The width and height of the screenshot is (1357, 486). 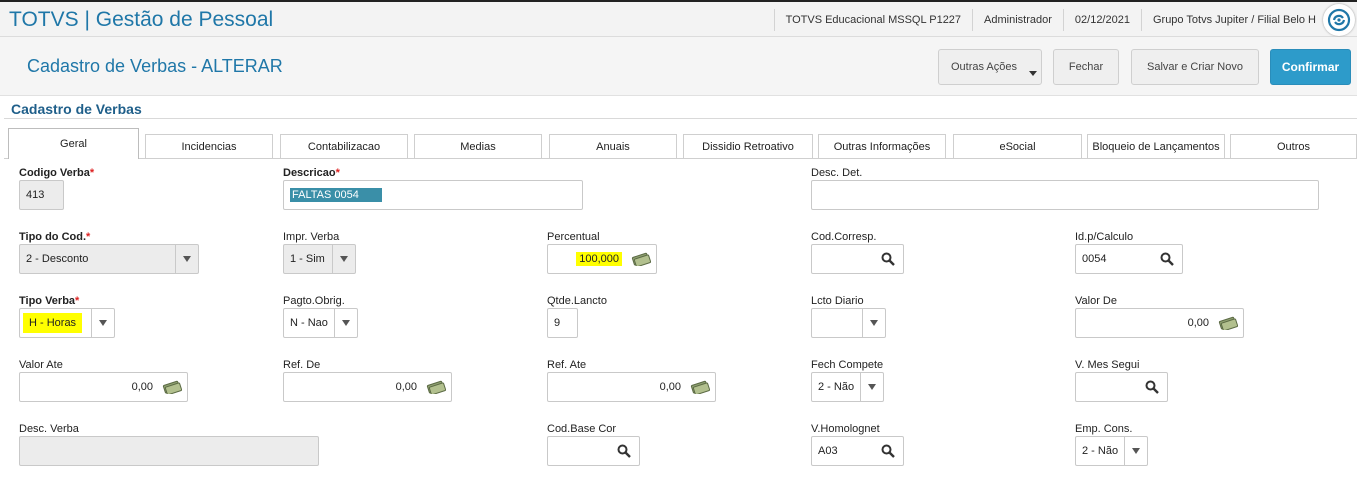 What do you see at coordinates (847, 387) in the screenshot?
I see `fech-compete-select: 2 - Não` at bounding box center [847, 387].